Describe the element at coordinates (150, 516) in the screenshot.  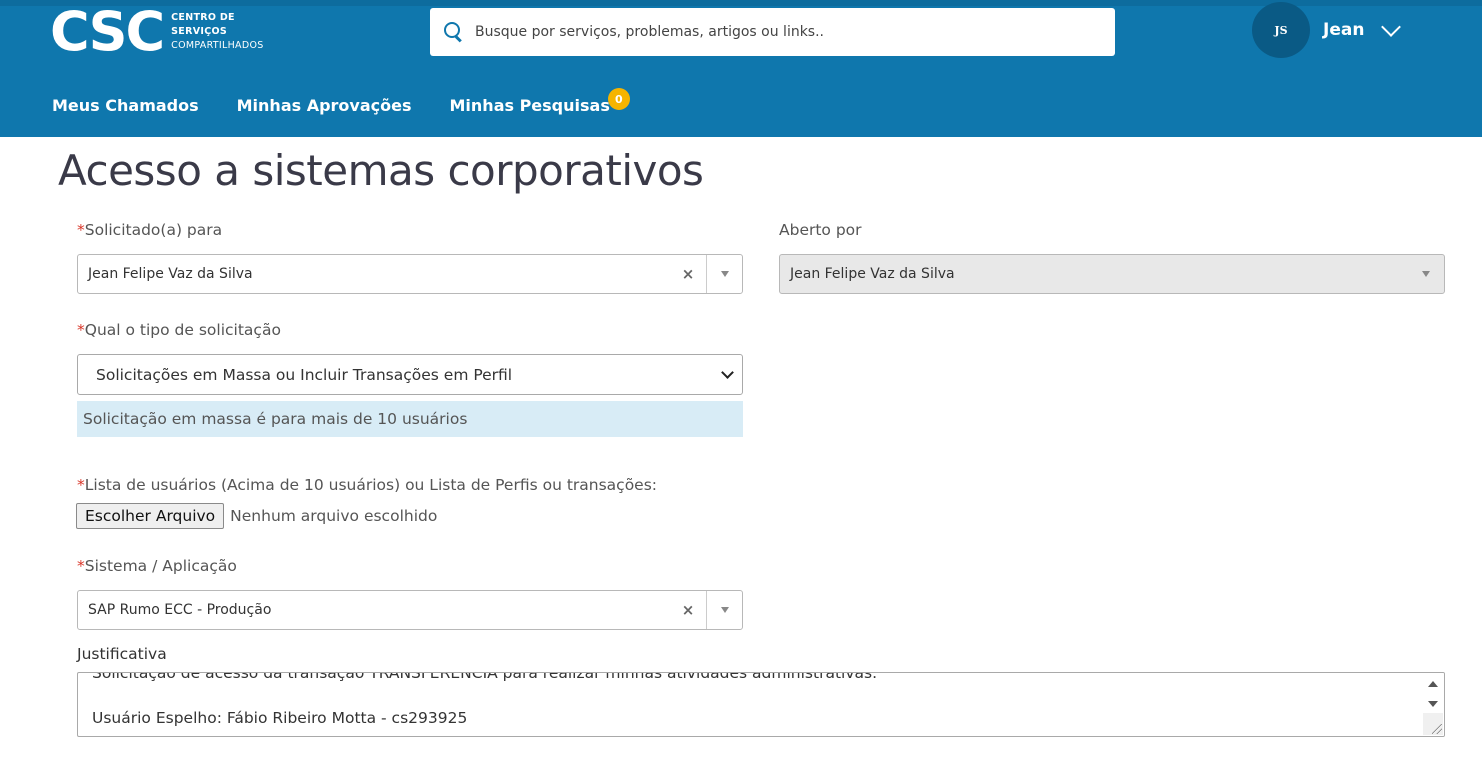
I see `choose-file-button: Escolher Arquivo` at that location.